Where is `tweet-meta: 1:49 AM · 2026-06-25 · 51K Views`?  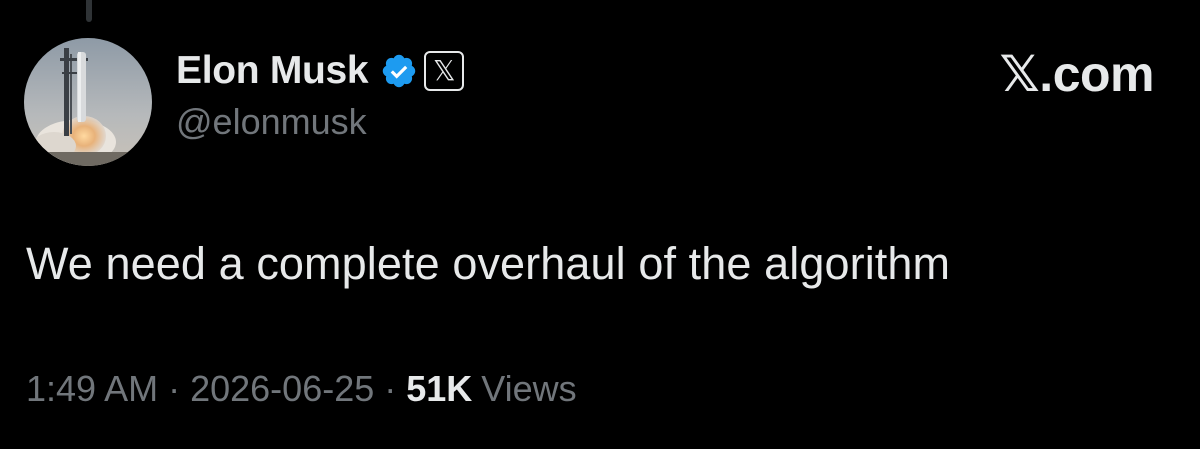 tweet-meta: 1:49 AM · 2026-06-25 · 51K Views is located at coordinates (301, 389).